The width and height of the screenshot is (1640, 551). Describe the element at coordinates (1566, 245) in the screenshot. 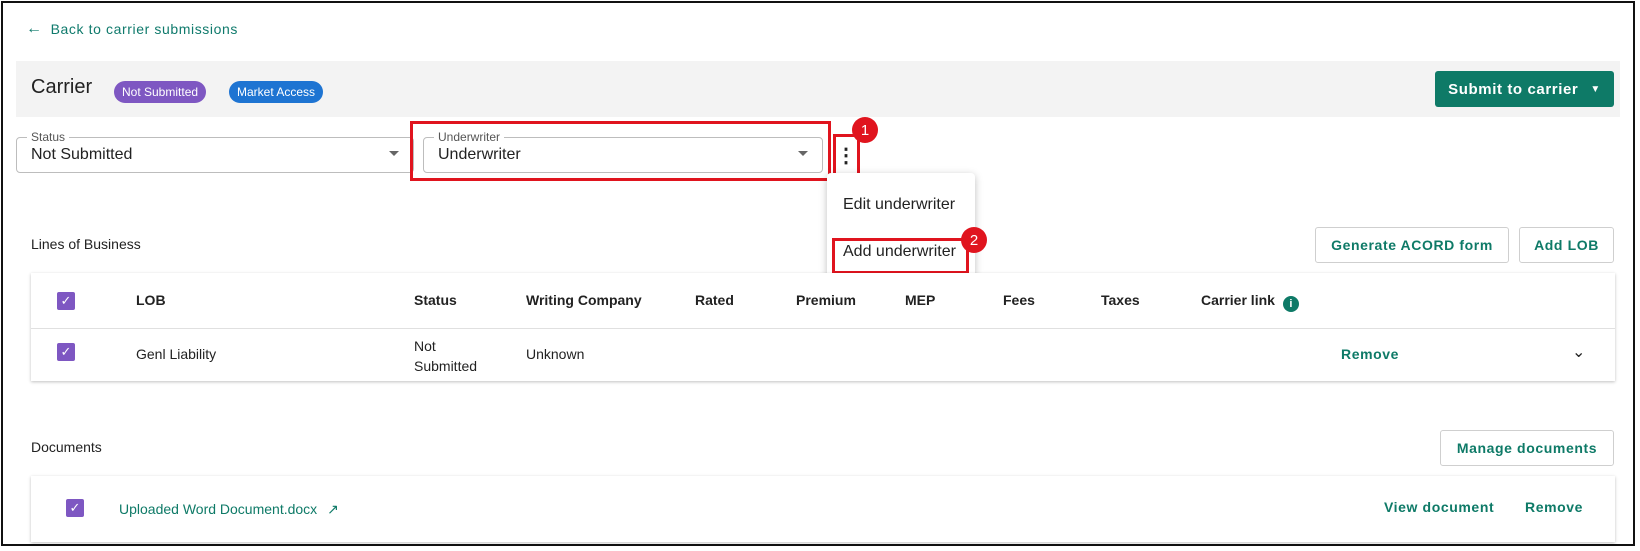

I see `add-lob-button: Add LOB` at that location.